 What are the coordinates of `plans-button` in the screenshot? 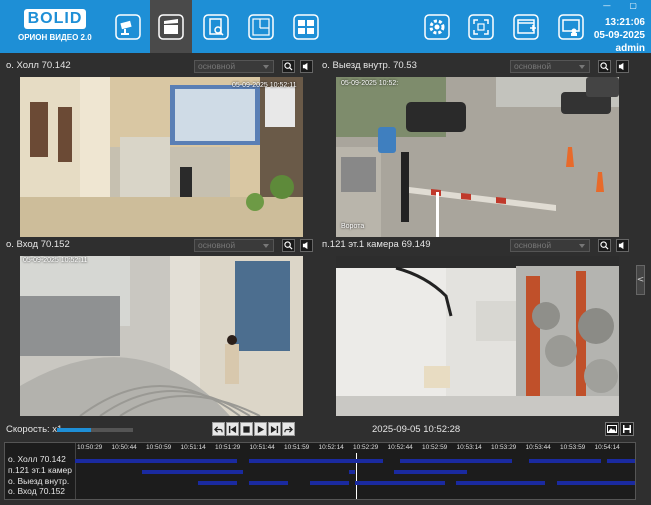 It's located at (261, 26).